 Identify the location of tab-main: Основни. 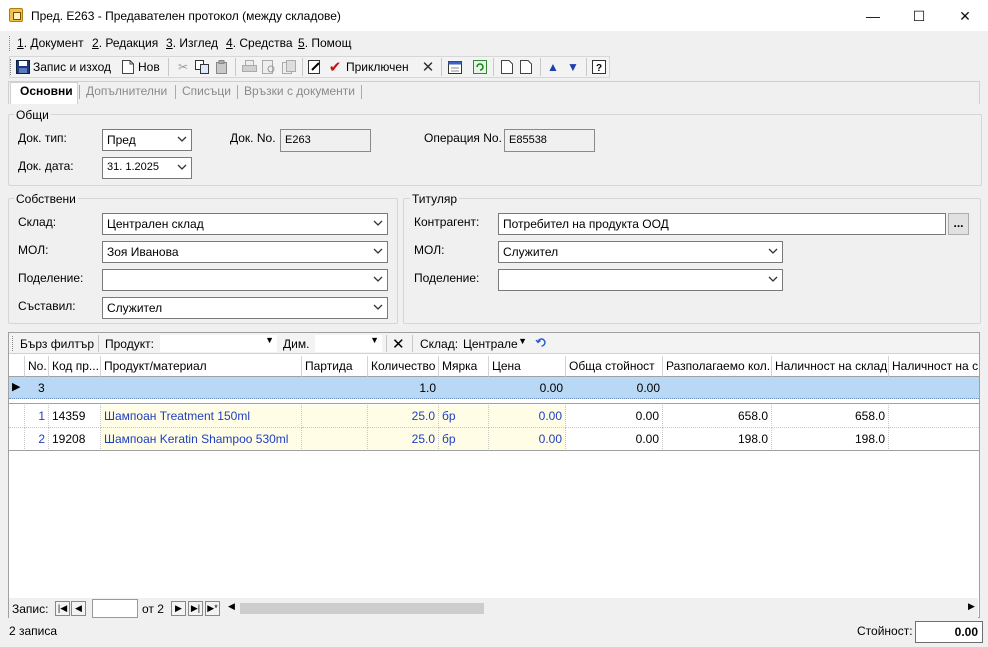
(46, 91).